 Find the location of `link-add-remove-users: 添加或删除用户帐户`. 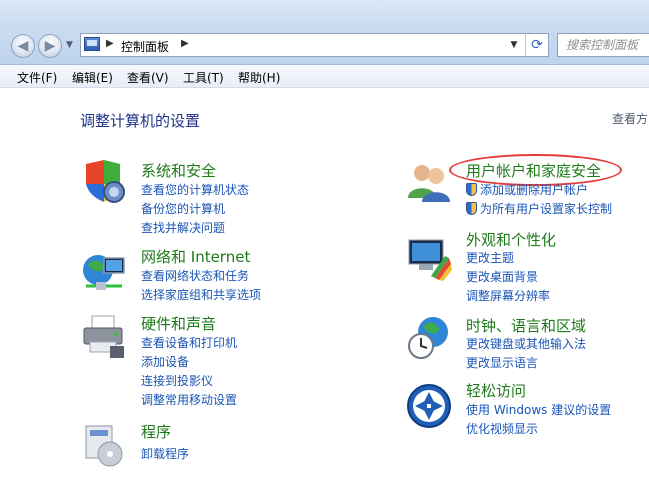

link-add-remove-users: 添加或删除用户帐户 is located at coordinates (527, 189).